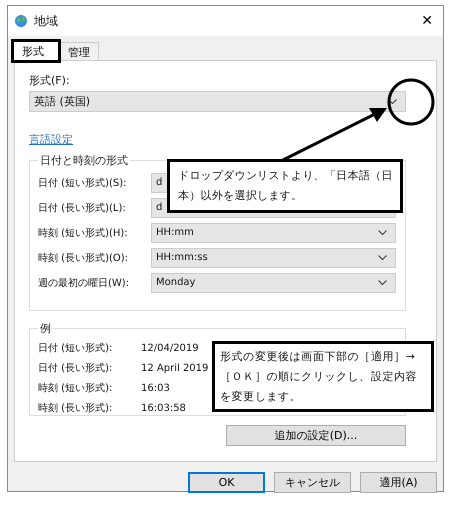  Describe the element at coordinates (411, 102) in the screenshot. I see `circle-annotation-icon` at that location.